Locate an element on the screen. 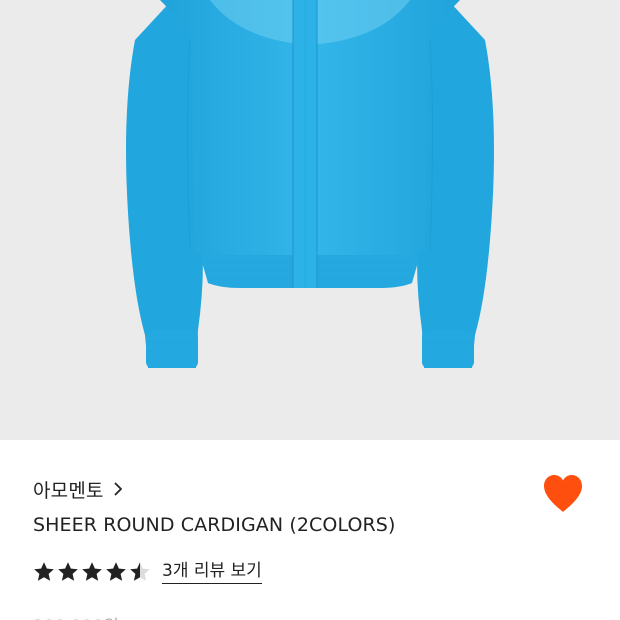 Image resolution: width=620 pixels, height=620 pixels. brand-link: 아모멘토 is located at coordinates (78, 489).